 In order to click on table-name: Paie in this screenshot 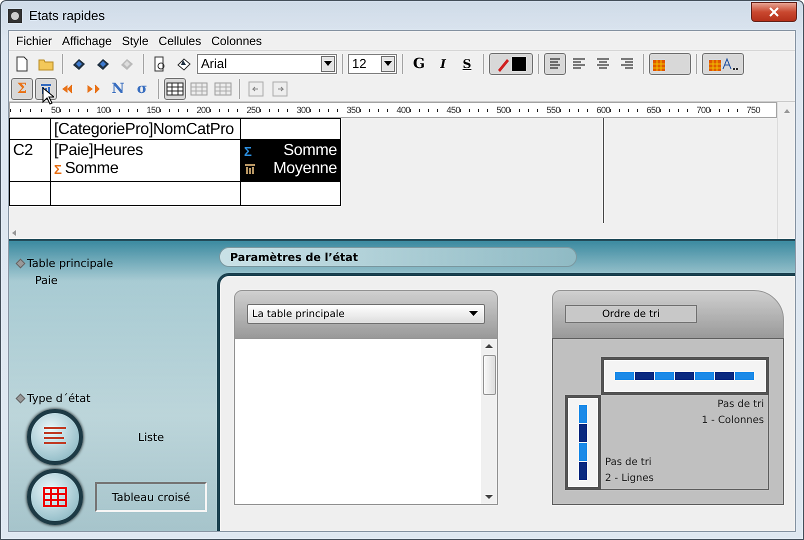, I will do `click(47, 280)`.